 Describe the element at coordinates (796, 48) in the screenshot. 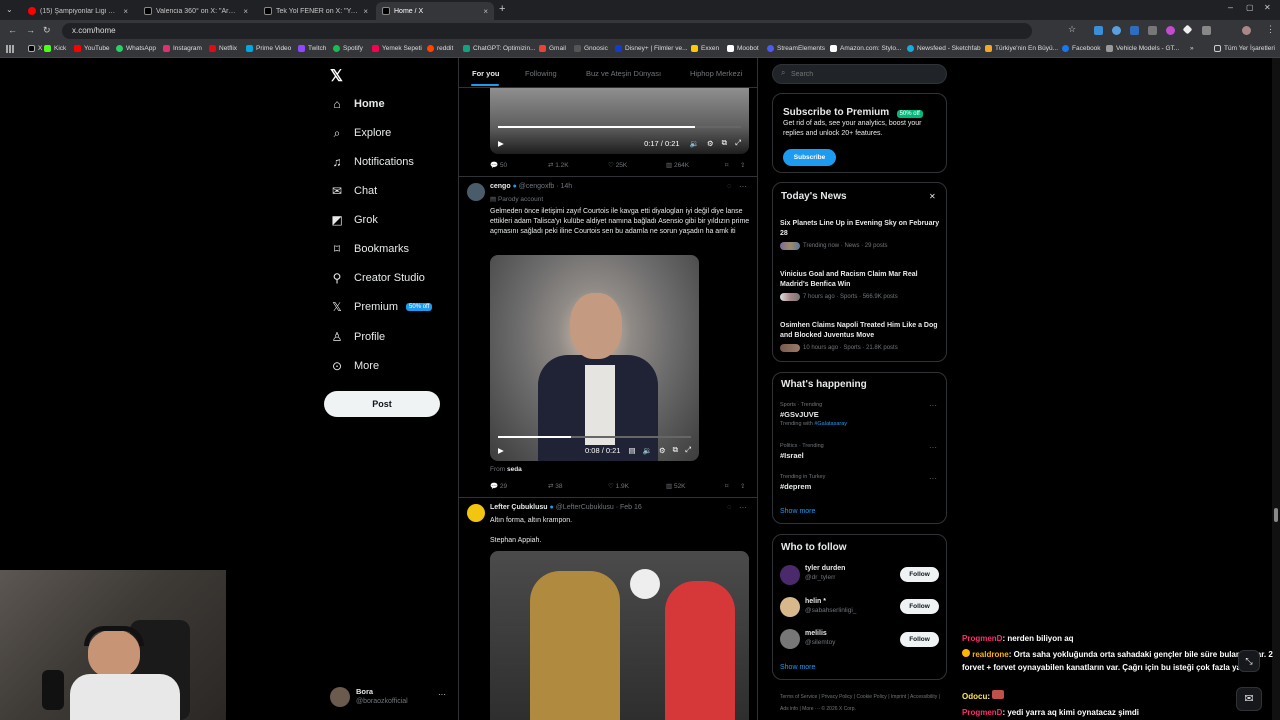

I see `bookmark-streamelements: StreamElements` at that location.